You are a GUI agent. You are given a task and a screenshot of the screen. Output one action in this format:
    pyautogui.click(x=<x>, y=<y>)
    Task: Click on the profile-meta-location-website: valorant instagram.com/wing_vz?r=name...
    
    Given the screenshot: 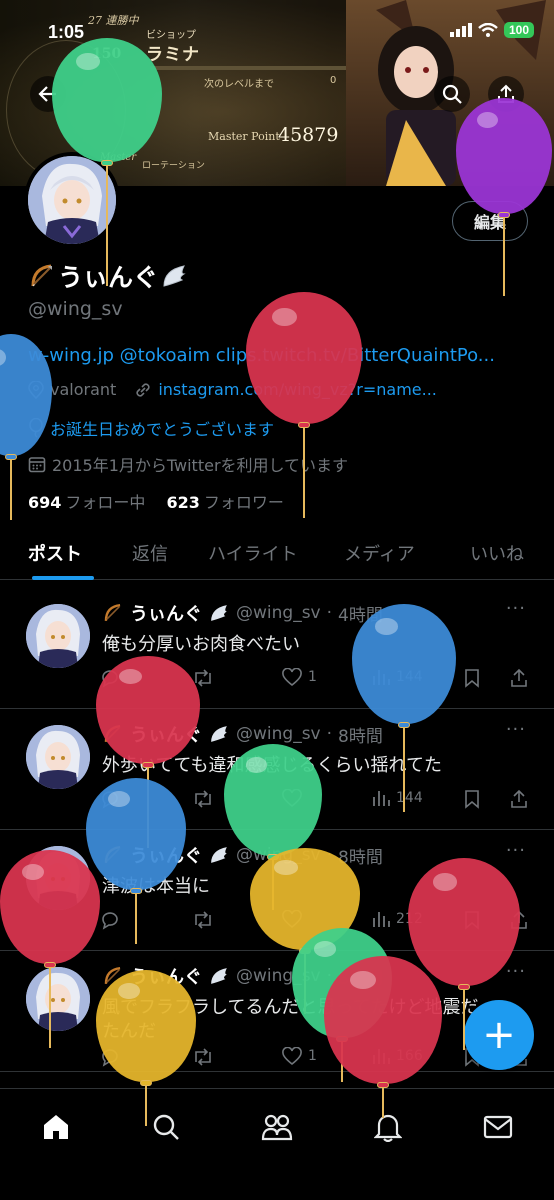 What is the action you would take?
    pyautogui.click(x=232, y=389)
    